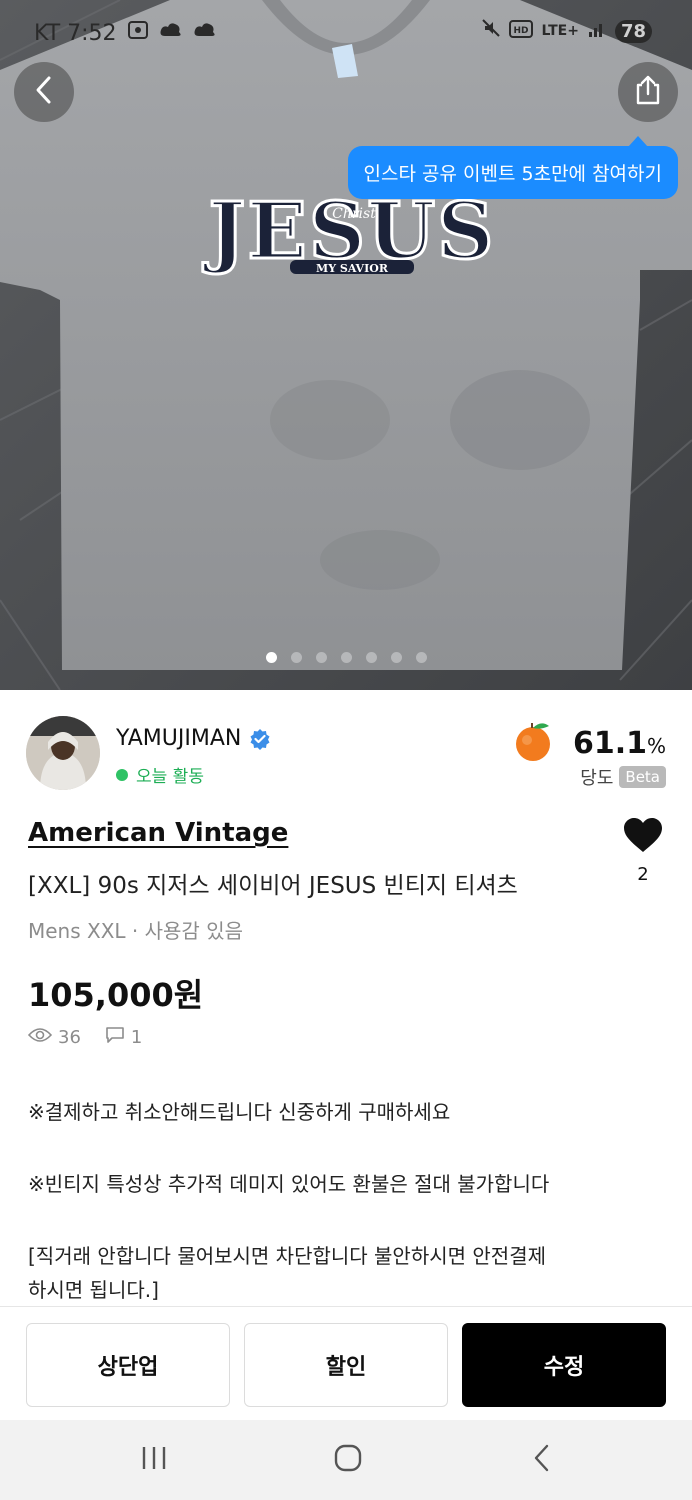 The width and height of the screenshot is (692, 1500). I want to click on description-line: ※빈티지 특성상 추가적 데미지 있어도 환불은 절대 불가합니다, so click(289, 1184).